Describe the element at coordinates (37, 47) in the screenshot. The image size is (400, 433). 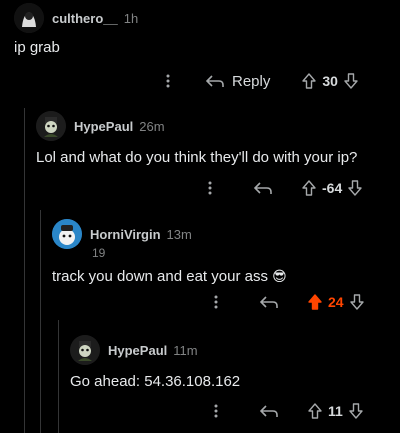
I see `comment-body: ip grab` at that location.